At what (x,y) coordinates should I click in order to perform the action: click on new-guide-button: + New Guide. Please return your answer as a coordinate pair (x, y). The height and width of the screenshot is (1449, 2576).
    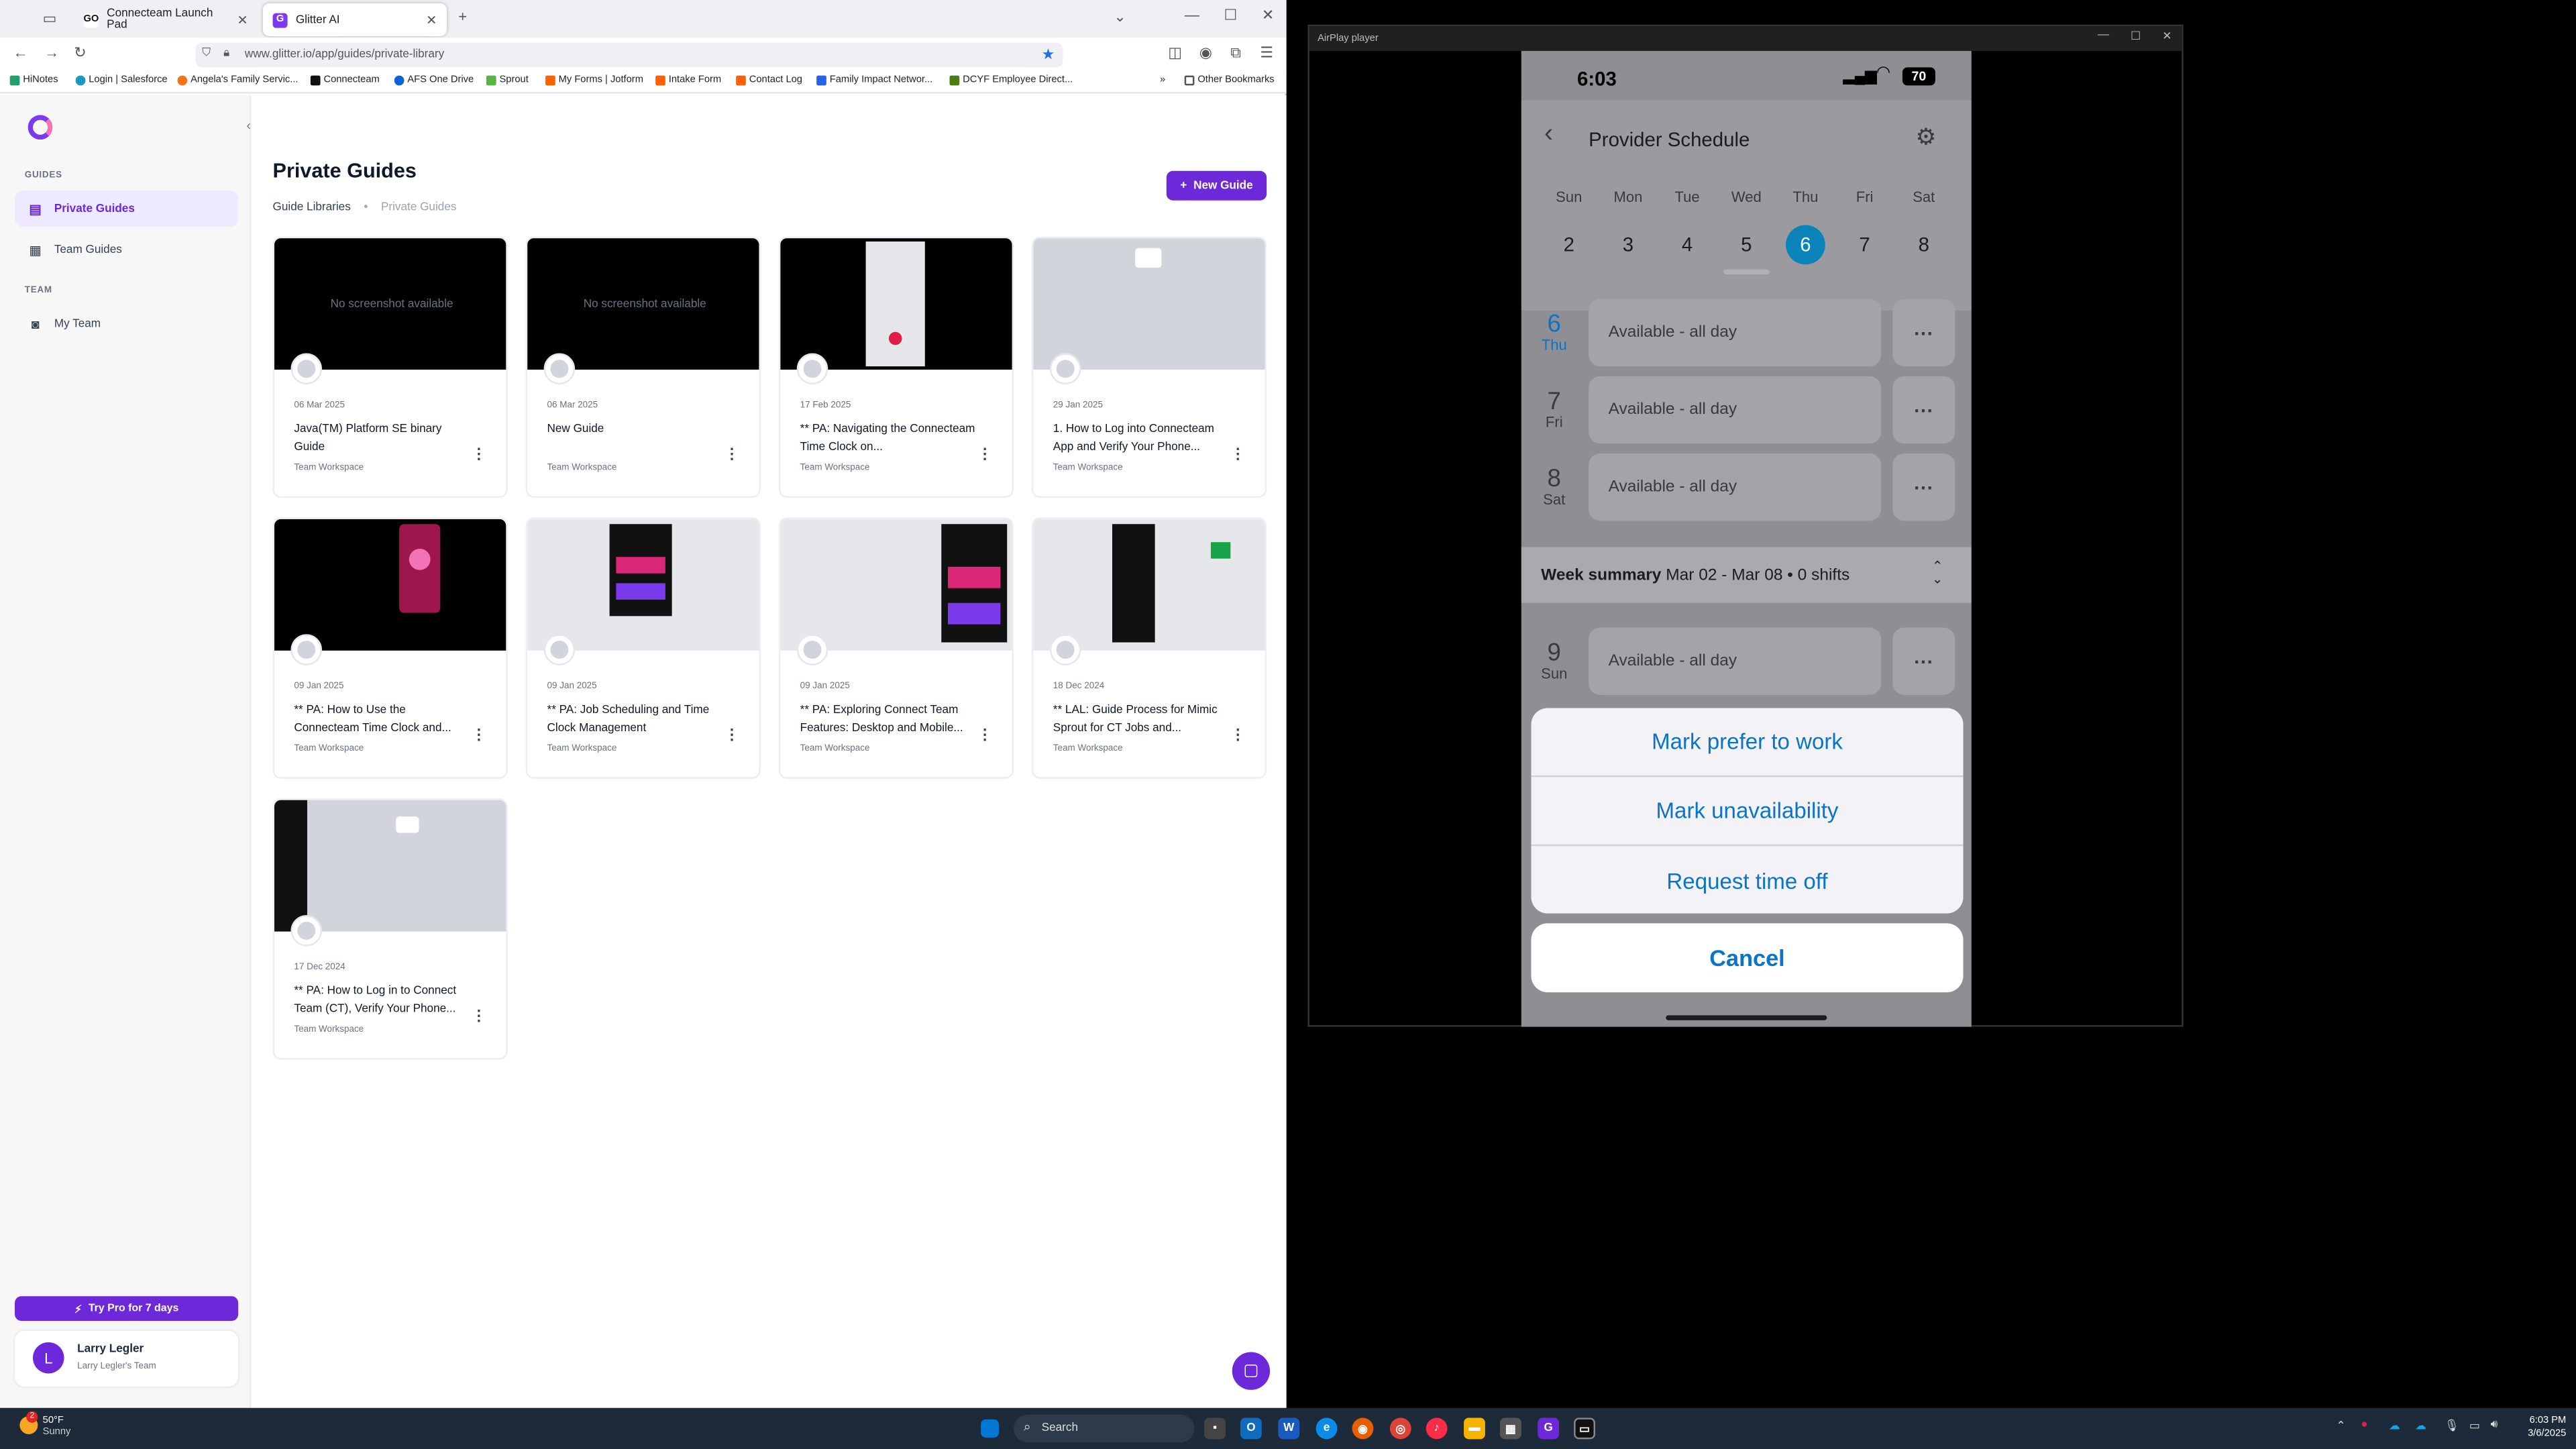
    Looking at the image, I should click on (1216, 185).